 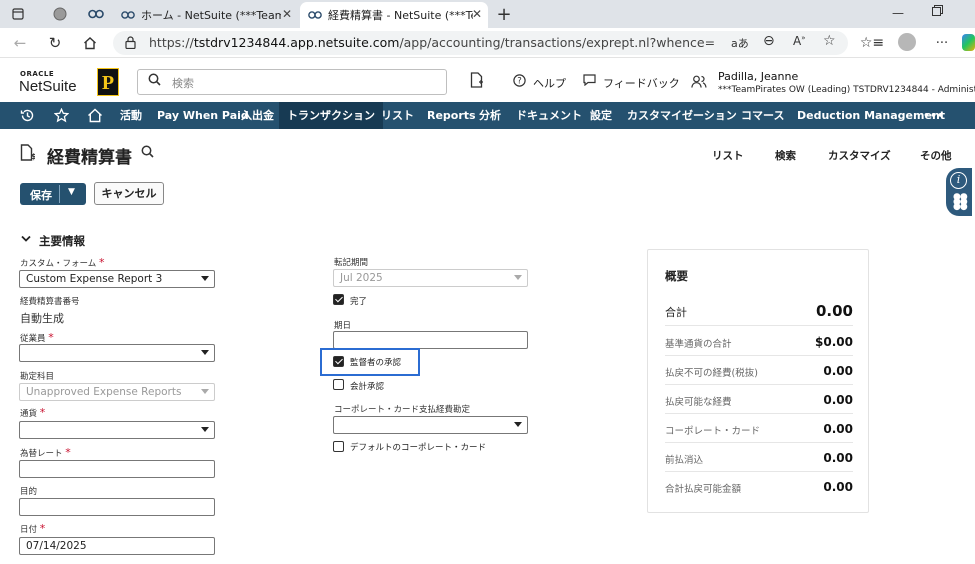 I want to click on favorites-icon: ☆≡, so click(x=872, y=43).